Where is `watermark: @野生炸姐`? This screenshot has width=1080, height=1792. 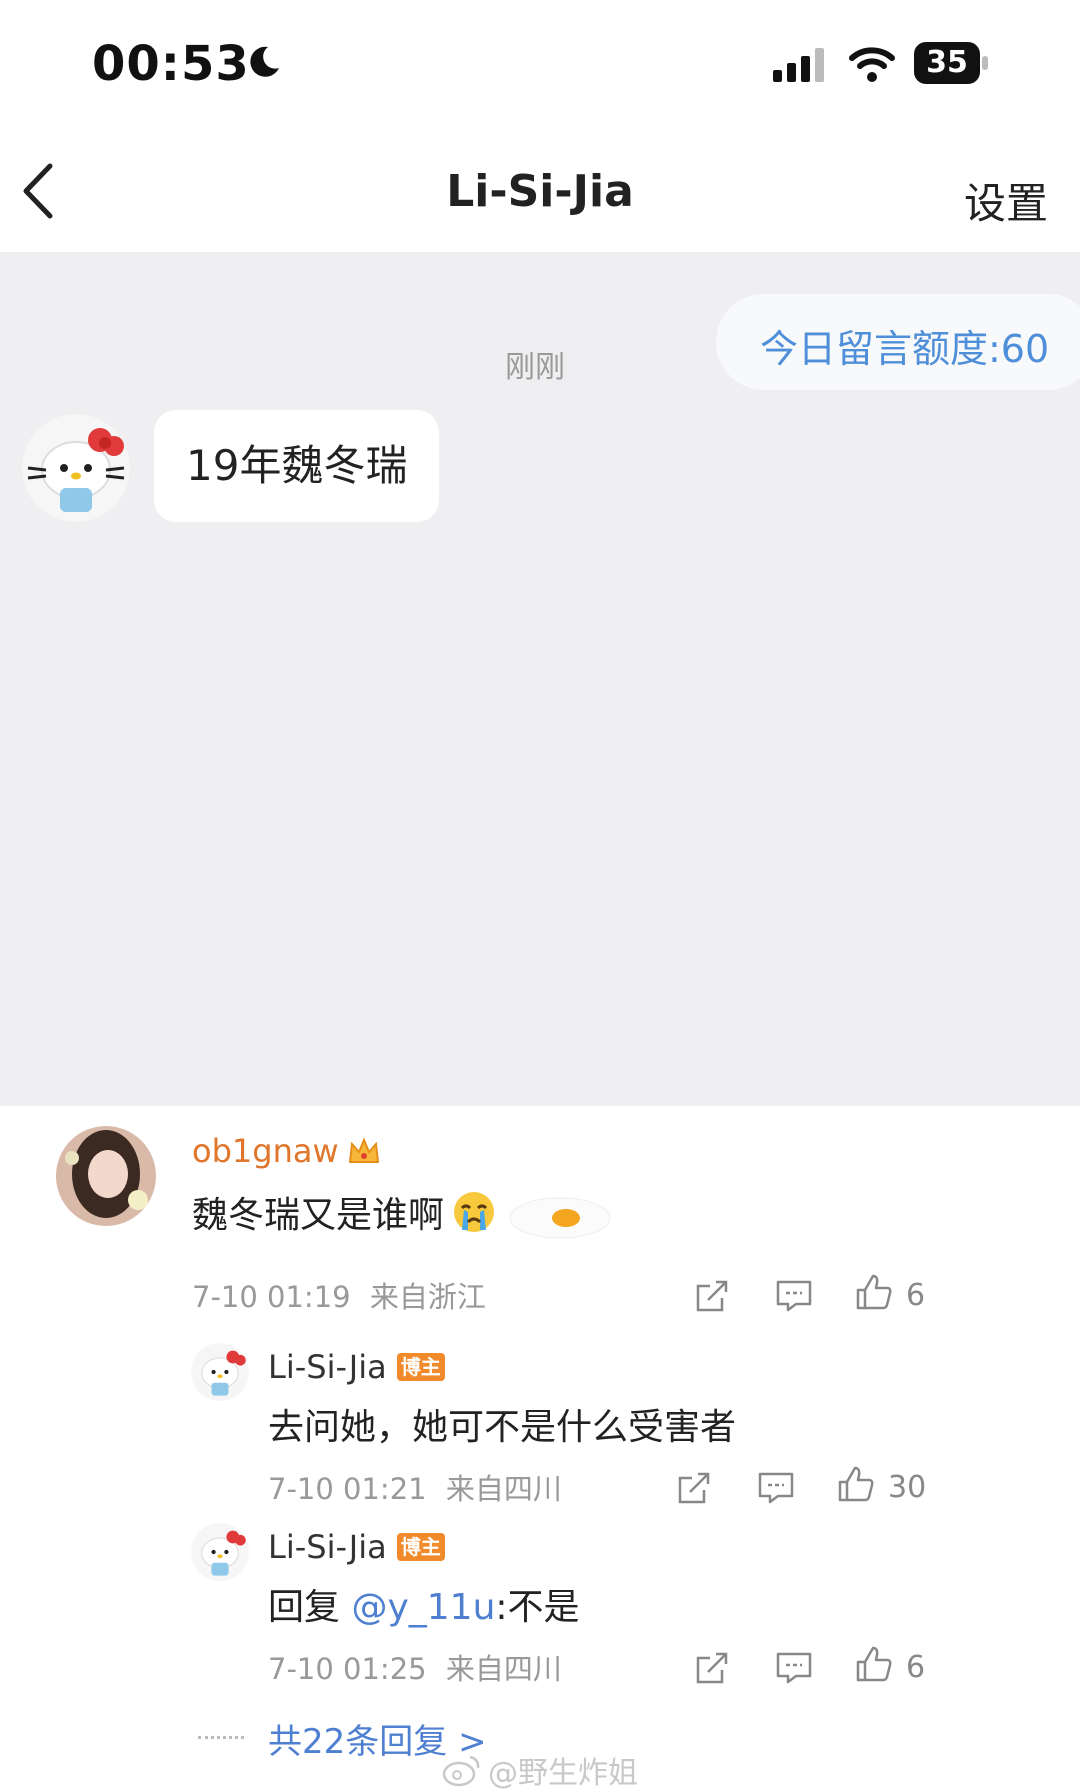
watermark: @野生炸姐 is located at coordinates (540, 1770).